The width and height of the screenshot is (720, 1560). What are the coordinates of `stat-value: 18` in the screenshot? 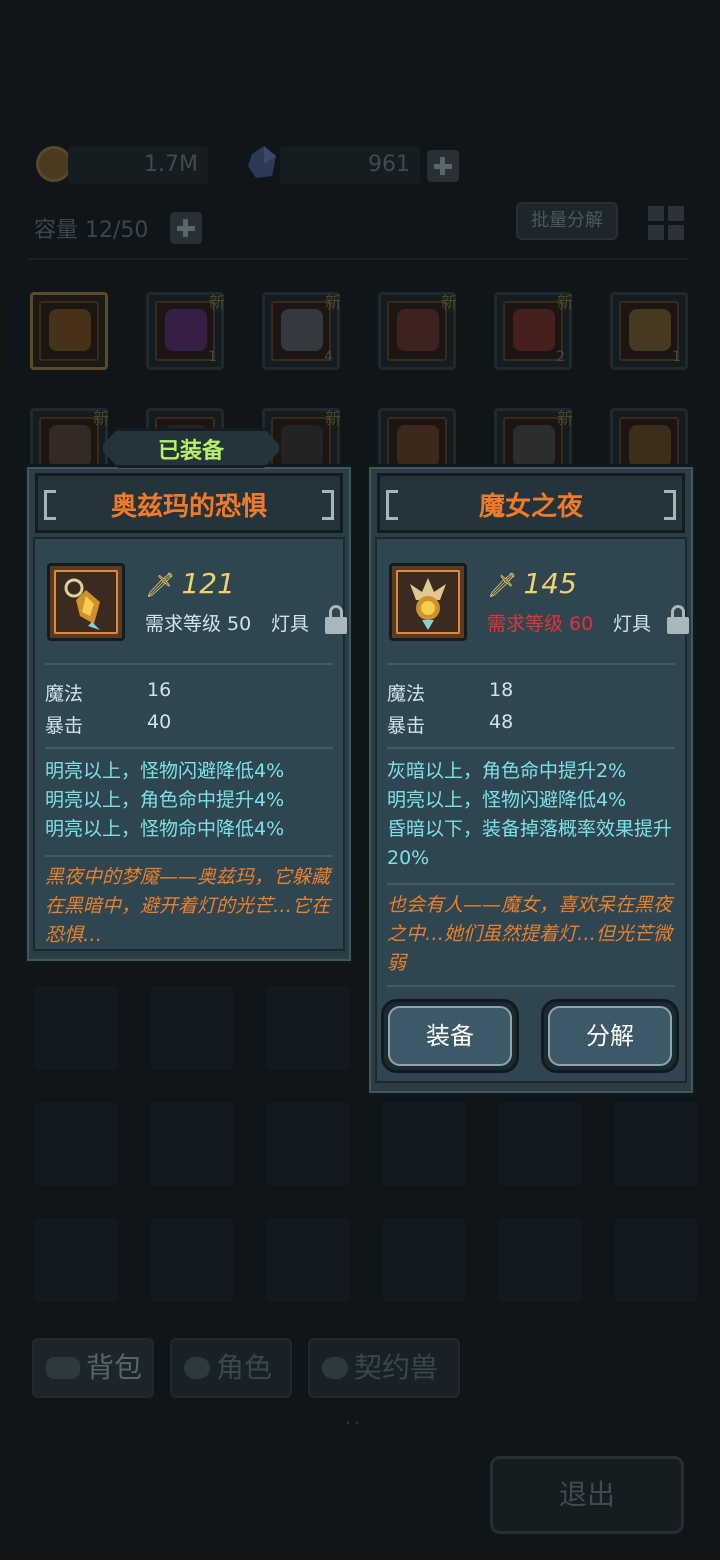 It's located at (501, 690).